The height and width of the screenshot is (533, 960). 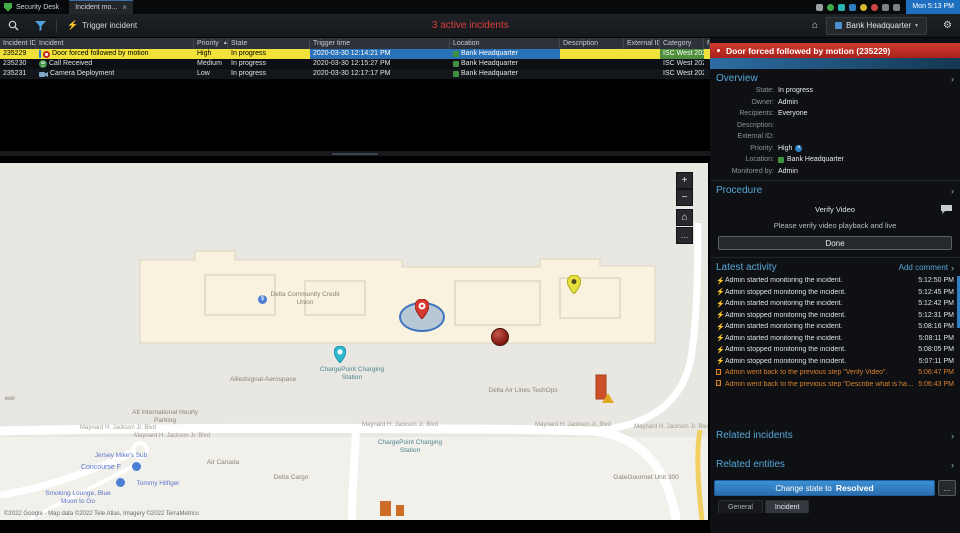 I want to click on cell-priority: Medium, so click(x=209, y=63).